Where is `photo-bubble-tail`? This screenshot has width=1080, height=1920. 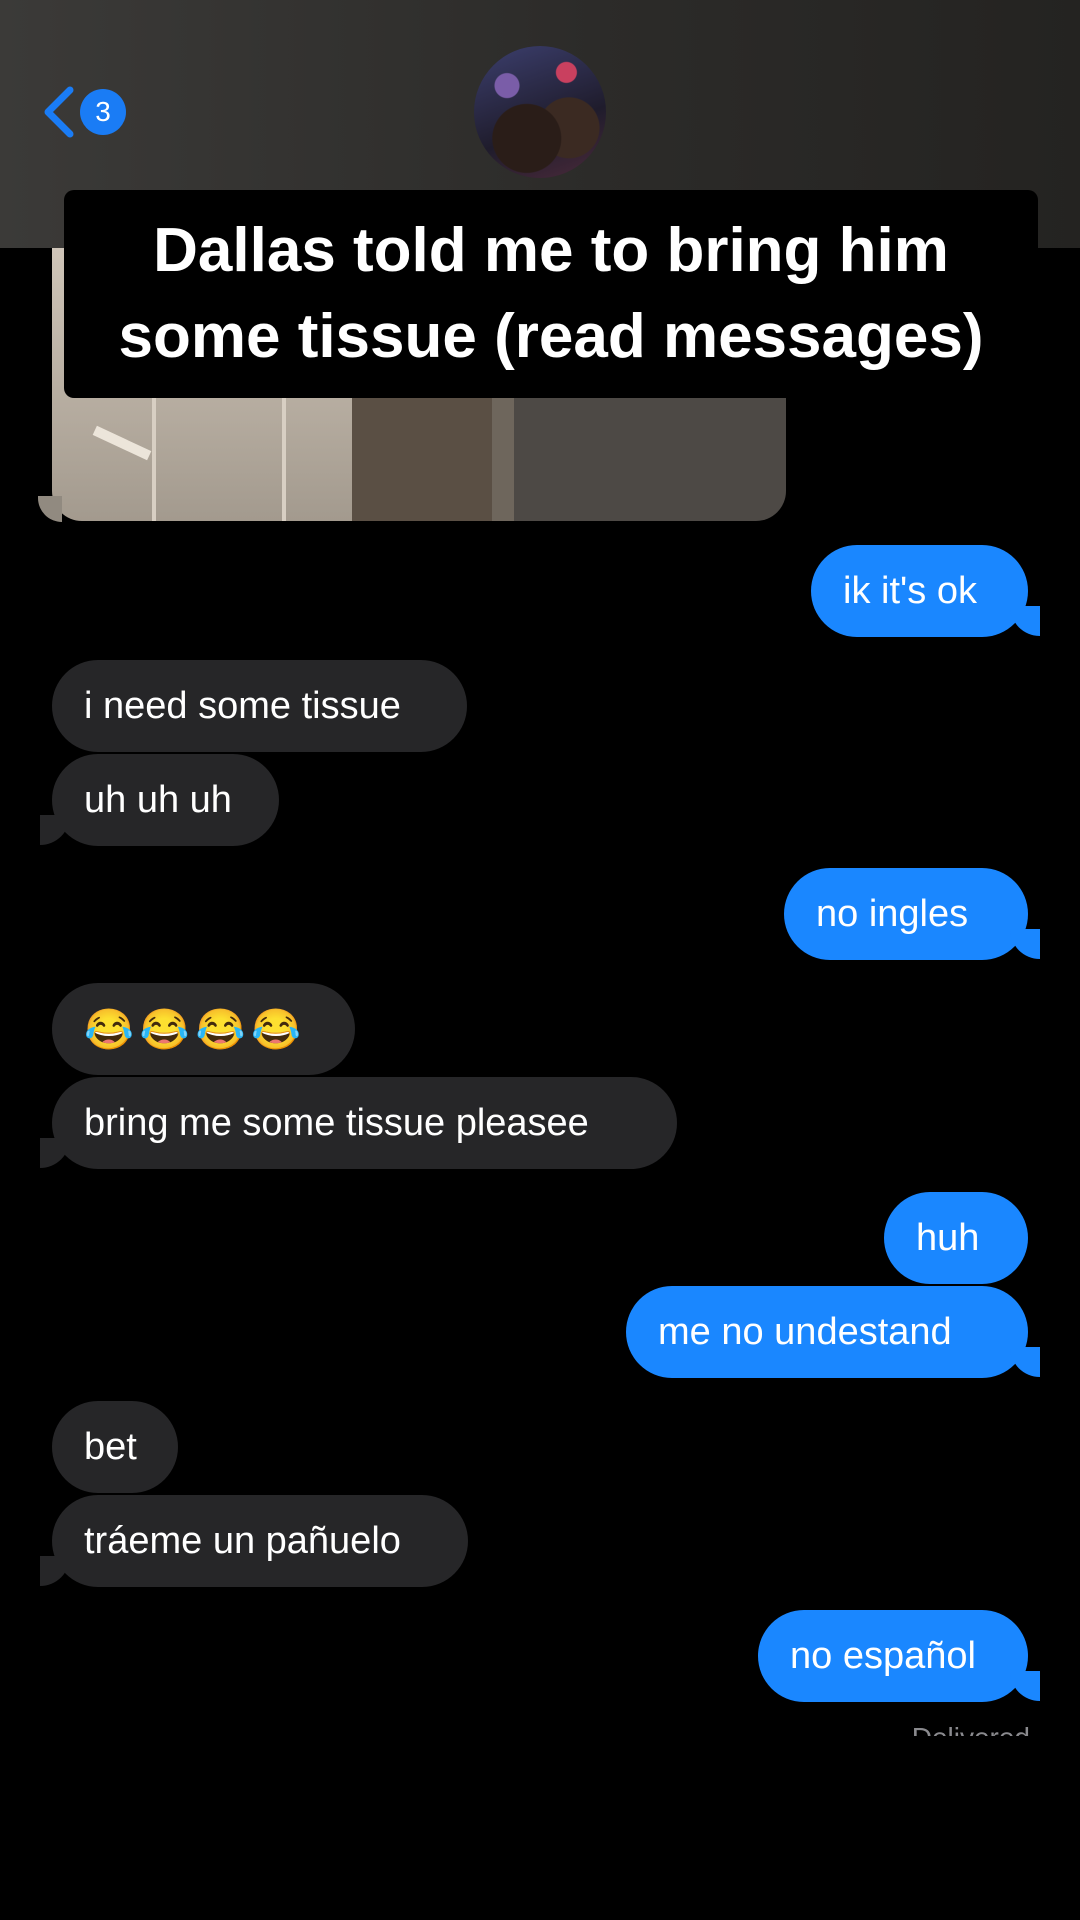
photo-bubble-tail is located at coordinates (50, 509).